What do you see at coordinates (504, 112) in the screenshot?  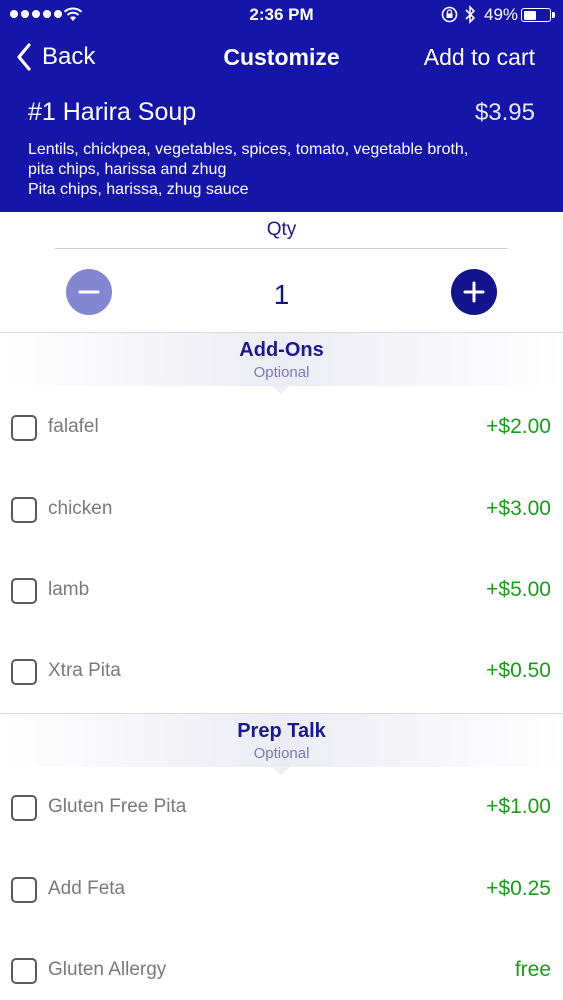 I see `item-price: $3.95` at bounding box center [504, 112].